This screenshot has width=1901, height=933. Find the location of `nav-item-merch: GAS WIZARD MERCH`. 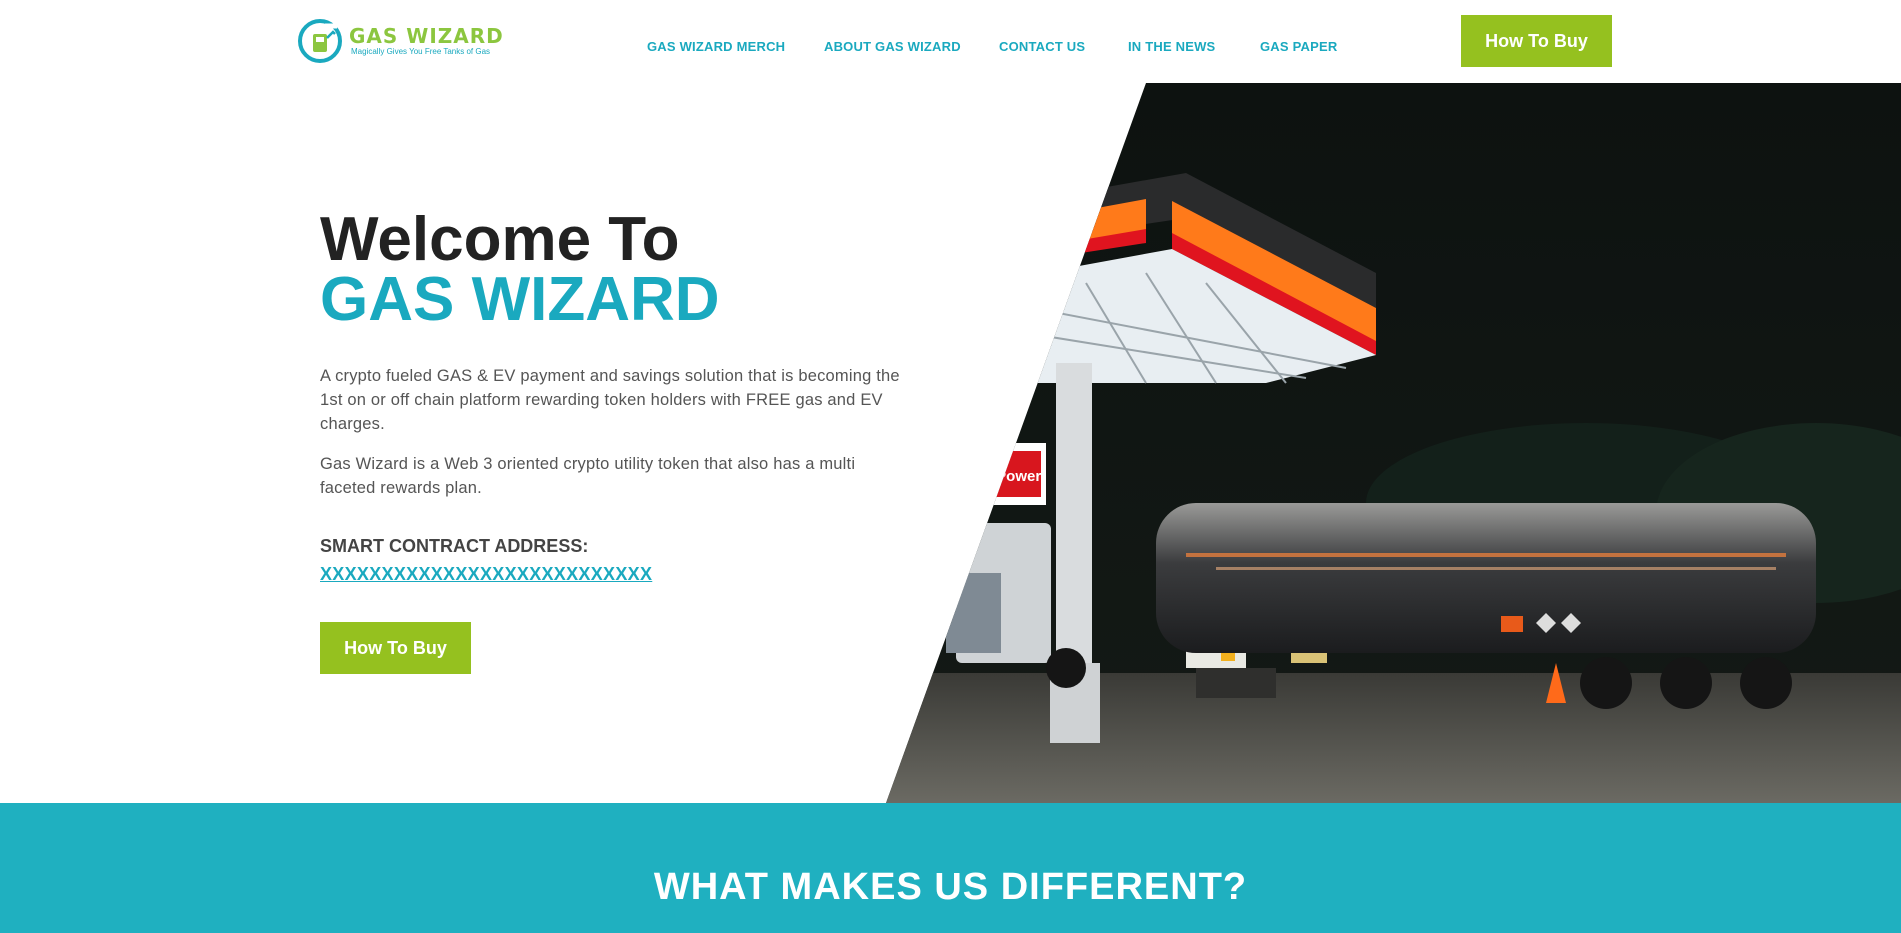

nav-item-merch: GAS WIZARD MERCH is located at coordinates (716, 46).